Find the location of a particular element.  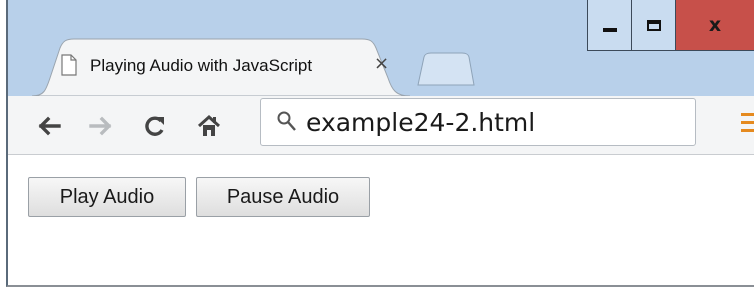

close-window-button: x is located at coordinates (715, 25).